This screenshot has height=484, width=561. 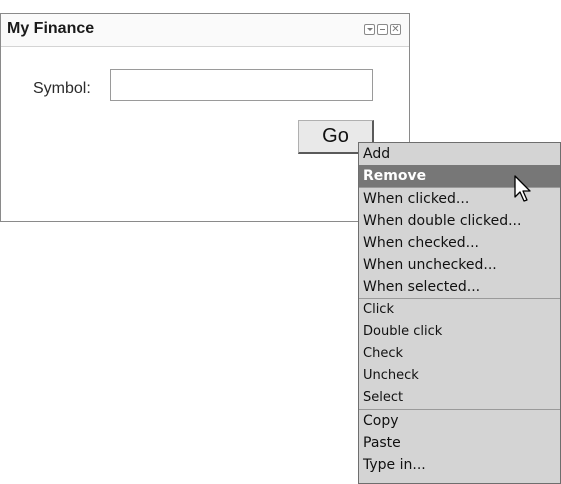 I want to click on minimize-icon, so click(x=382, y=29).